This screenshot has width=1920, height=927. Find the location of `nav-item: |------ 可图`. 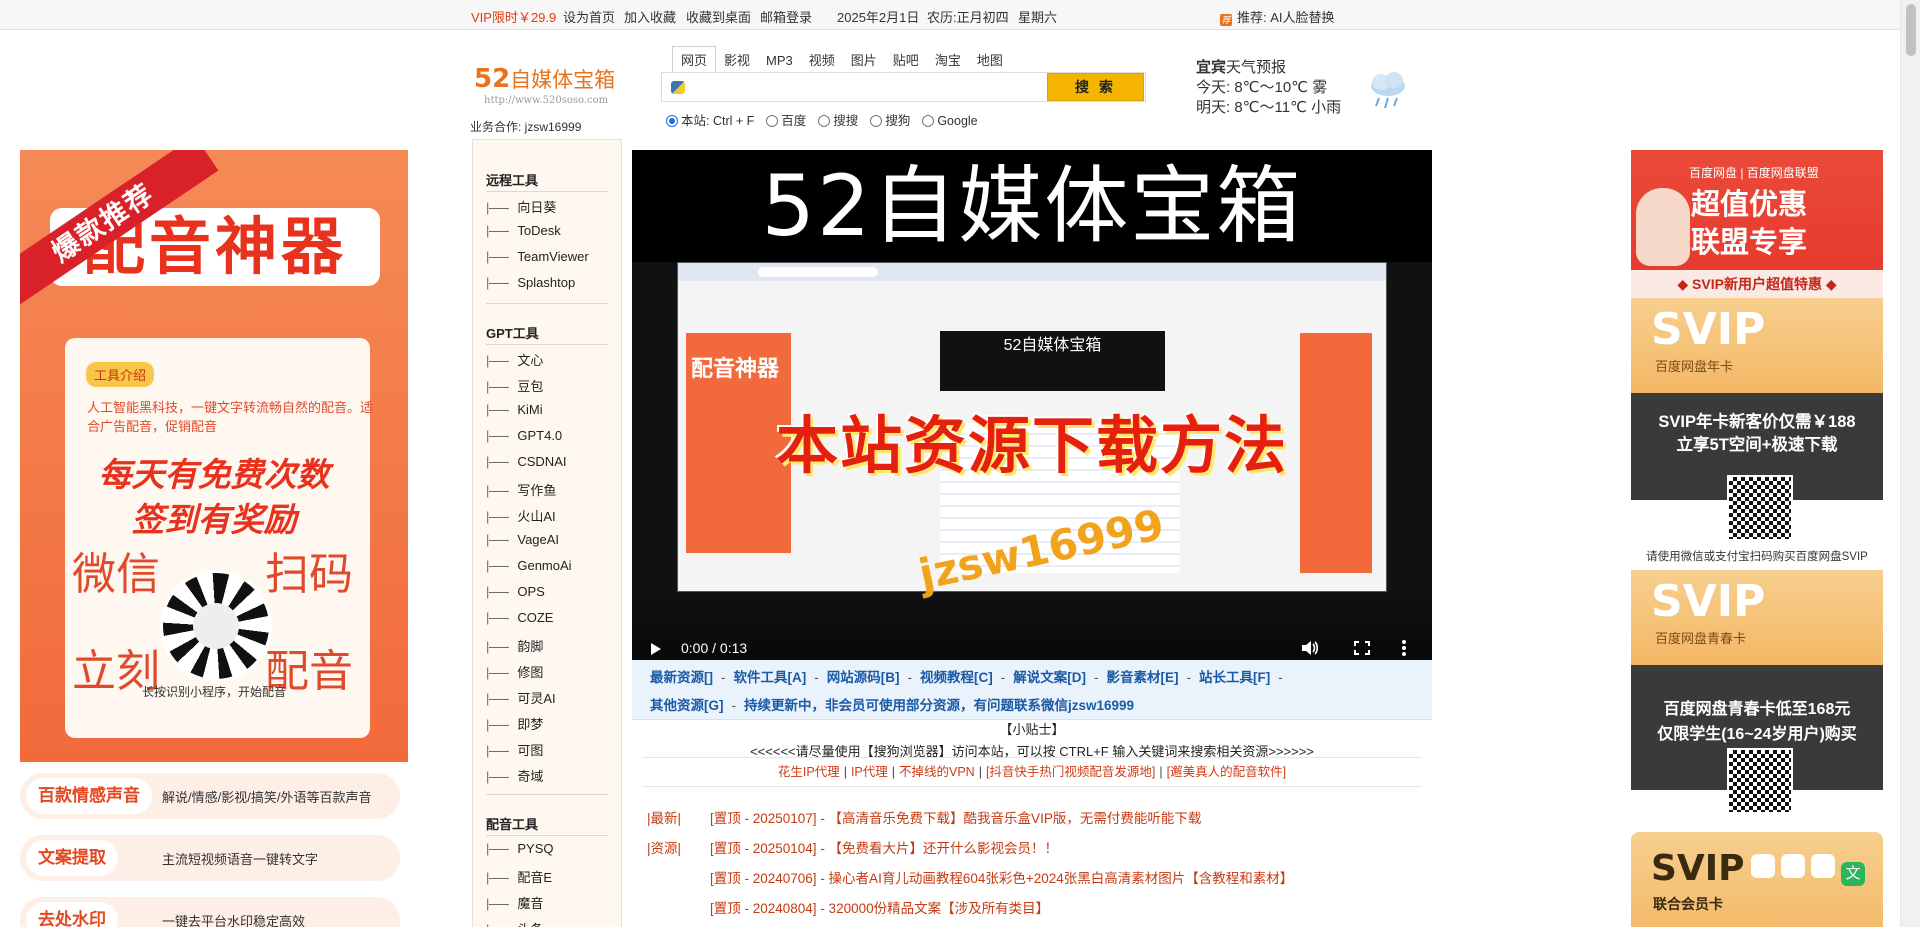

nav-item: |------ 可图 is located at coordinates (514, 749).